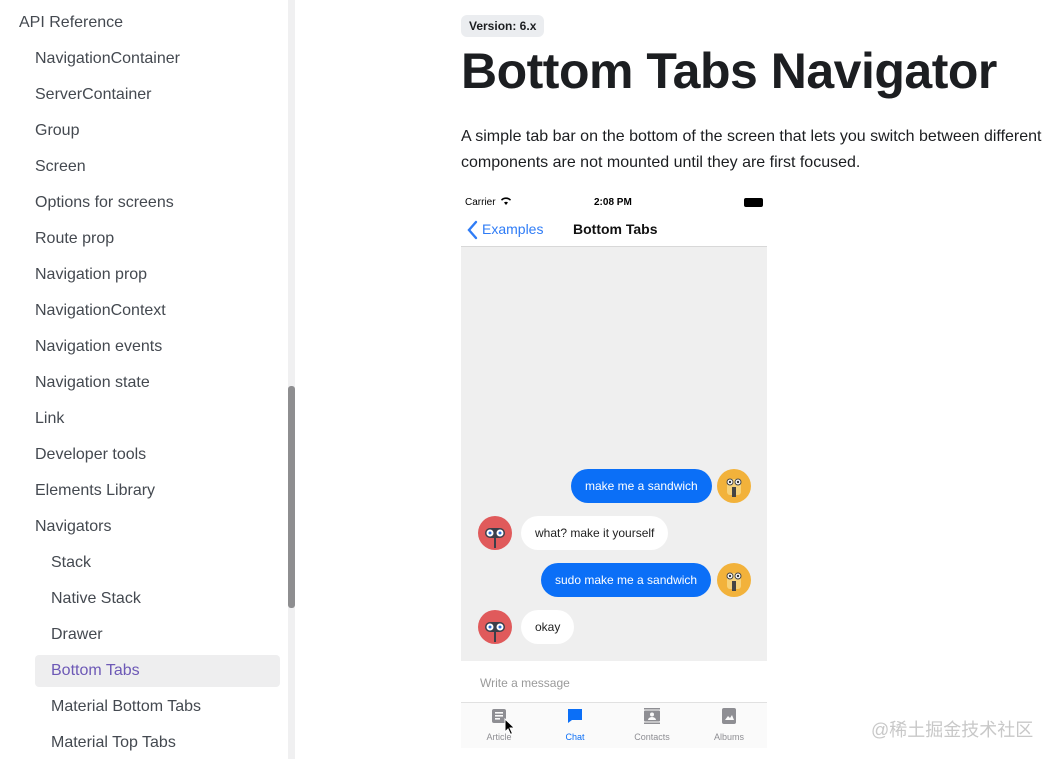 The image size is (1053, 759). I want to click on sidebar-item-elements-library: Elements Library, so click(95, 491).